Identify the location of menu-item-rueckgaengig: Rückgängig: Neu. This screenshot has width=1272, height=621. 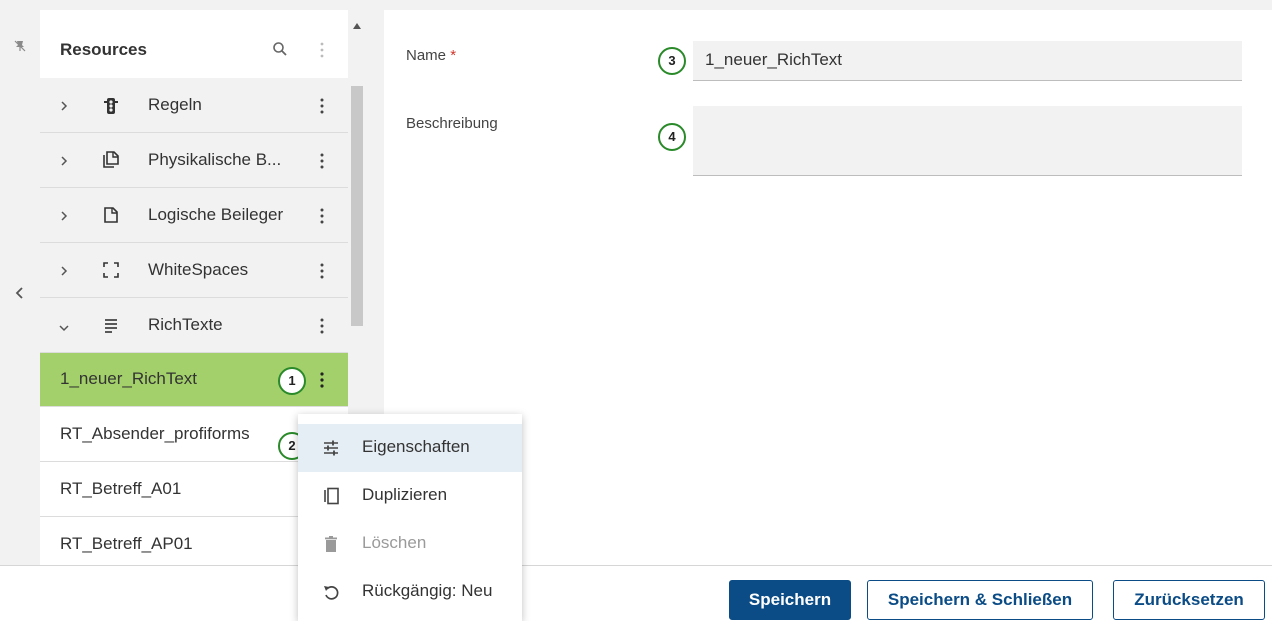
(410, 592).